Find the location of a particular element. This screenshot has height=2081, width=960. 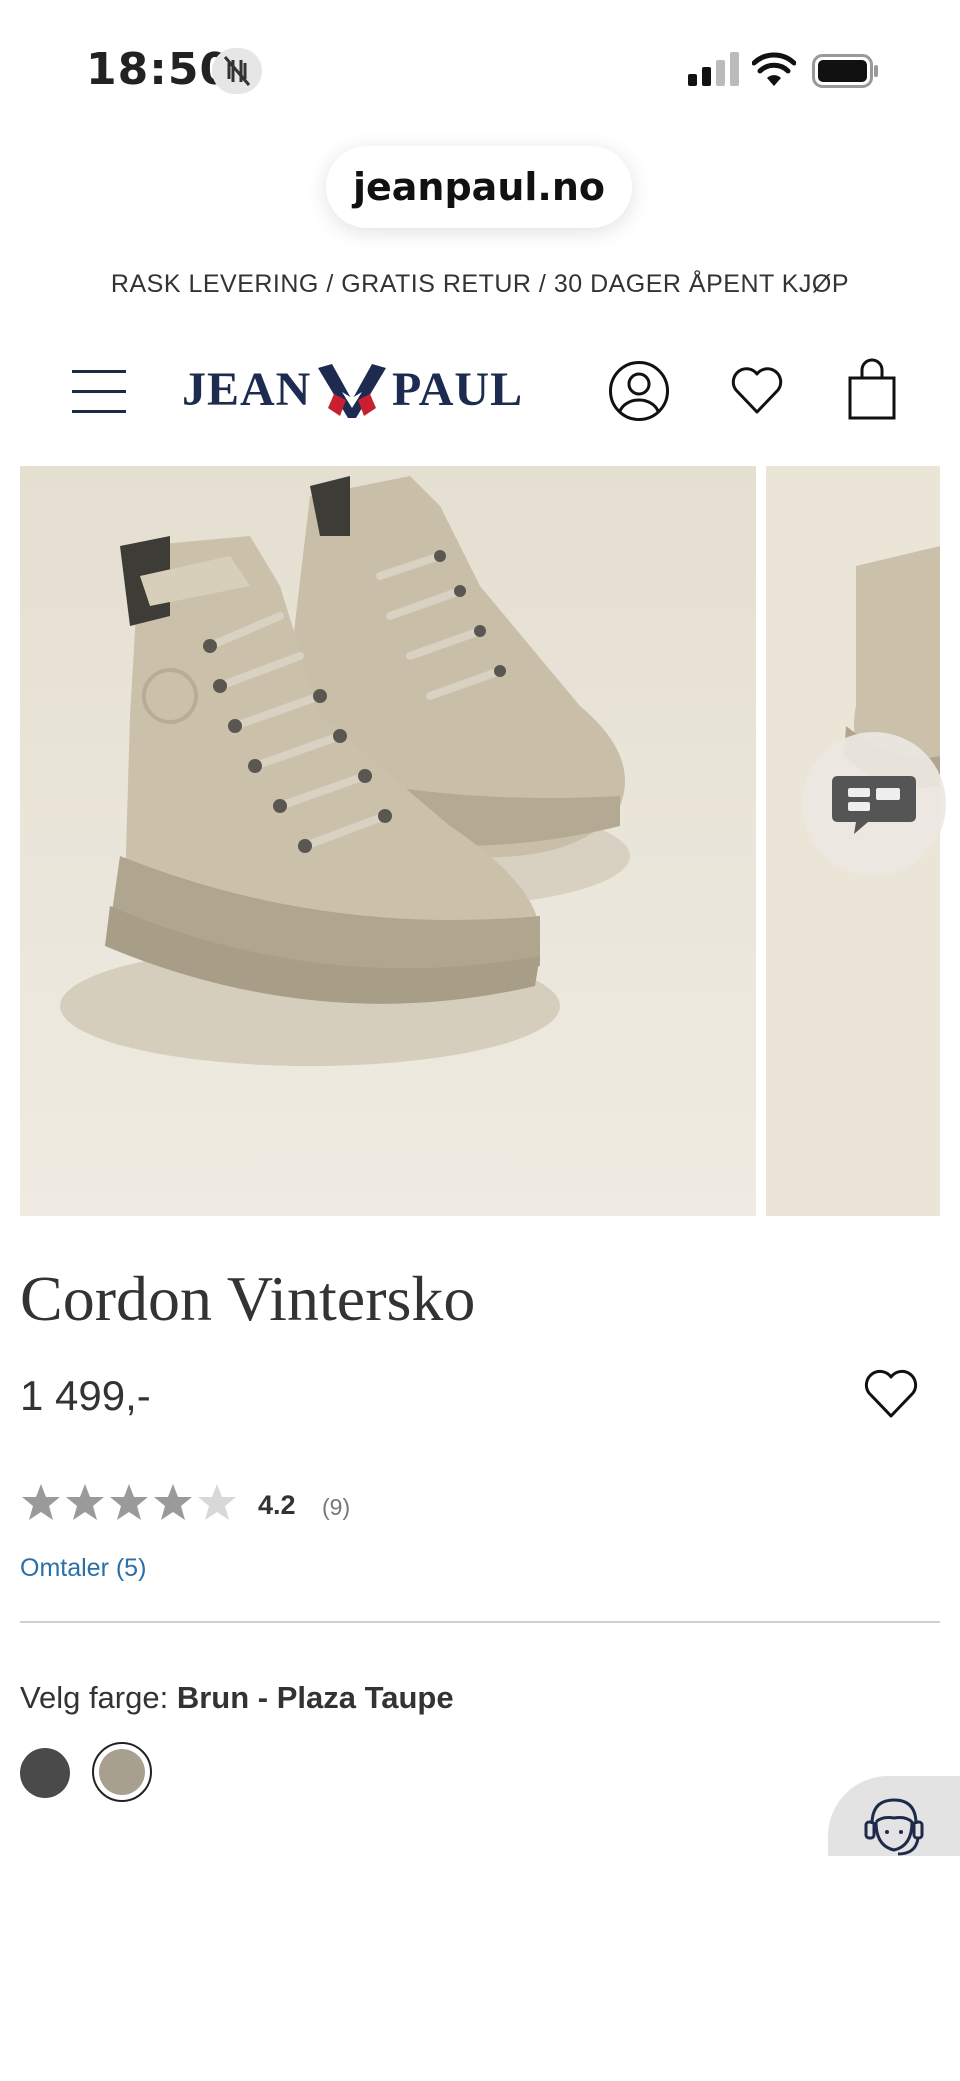

url-bar: jeanpaul.no is located at coordinates (479, 187).